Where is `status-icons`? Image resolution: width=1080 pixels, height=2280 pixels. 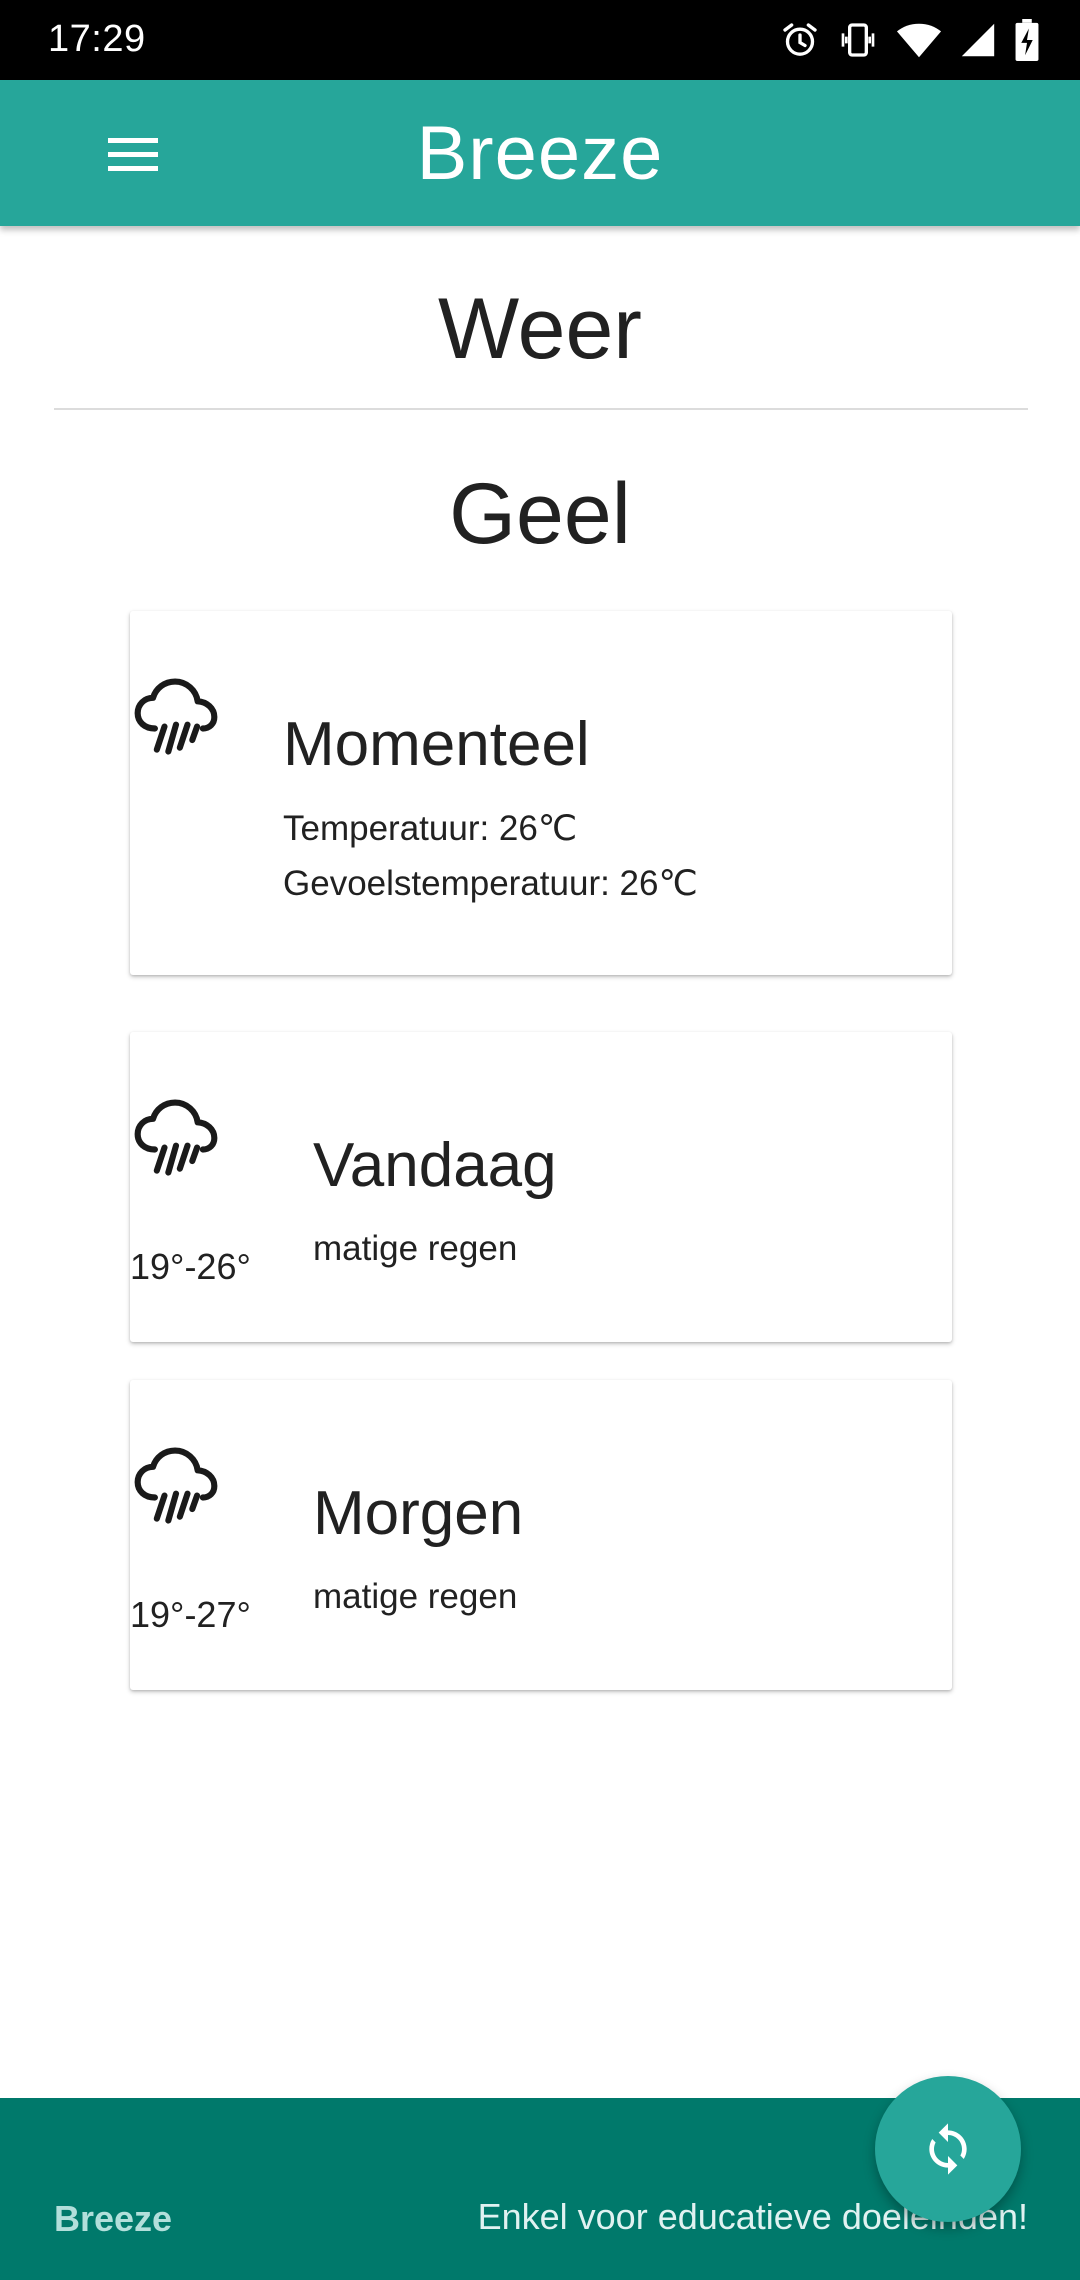 status-icons is located at coordinates (910, 40).